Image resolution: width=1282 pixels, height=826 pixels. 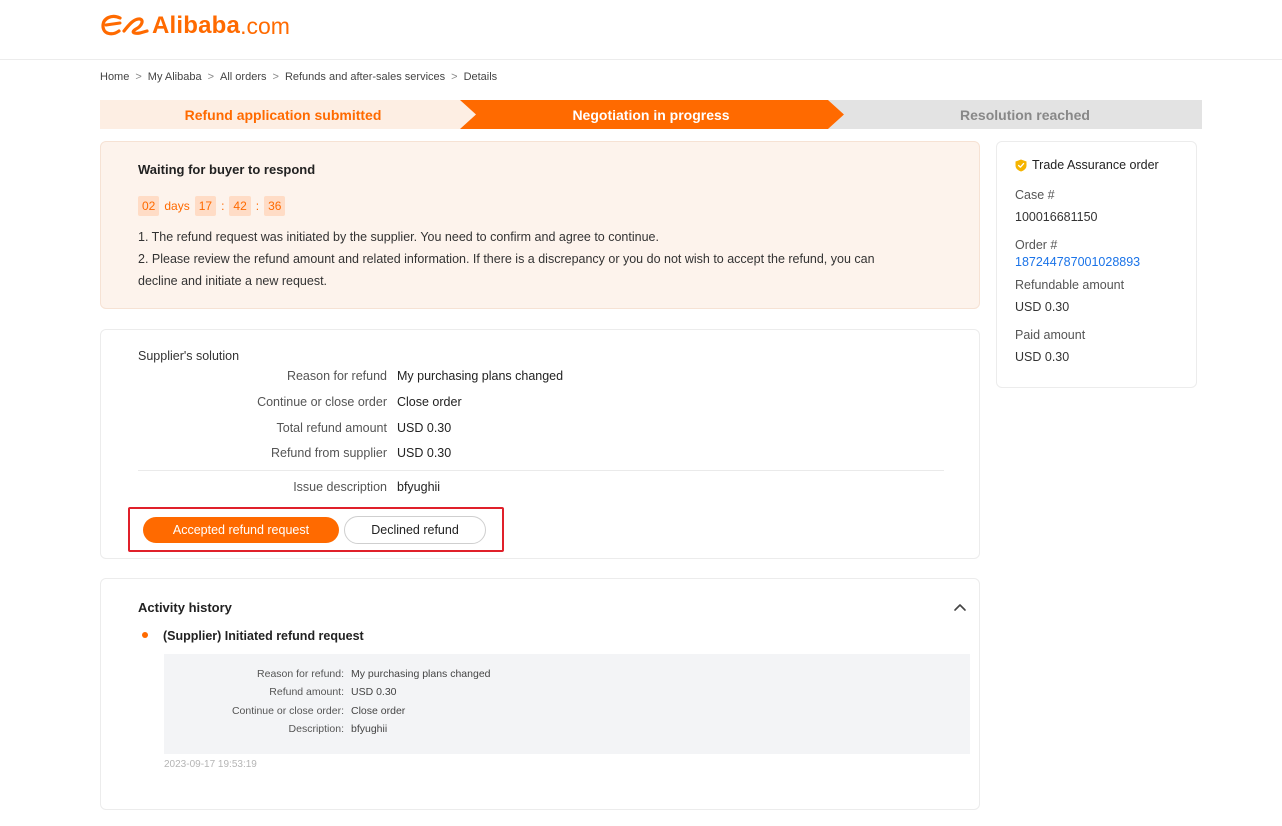 I want to click on solution-title: Supplier's solution, so click(x=189, y=356).